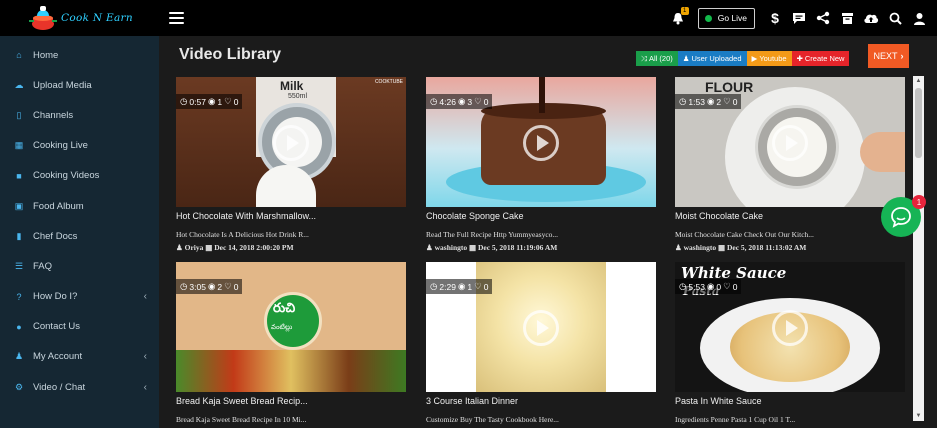 Image resolution: width=937 pixels, height=428 pixels. What do you see at coordinates (735, 286) in the screenshot?
I see `video-likes: 0` at bounding box center [735, 286].